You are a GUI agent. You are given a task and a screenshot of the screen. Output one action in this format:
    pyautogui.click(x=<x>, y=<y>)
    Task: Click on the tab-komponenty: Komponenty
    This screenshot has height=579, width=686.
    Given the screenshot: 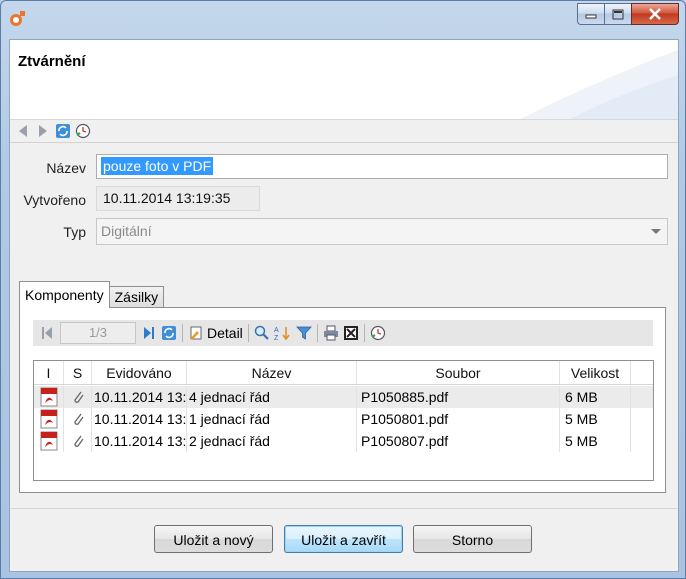 What is the action you would take?
    pyautogui.click(x=64, y=294)
    